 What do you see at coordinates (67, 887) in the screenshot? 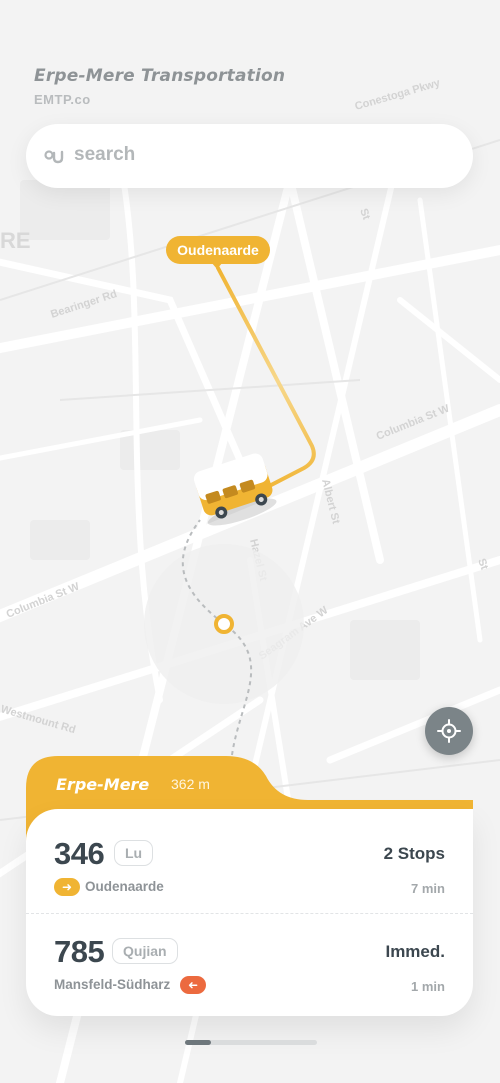
I see `arrow-right-icon: ➜` at bounding box center [67, 887].